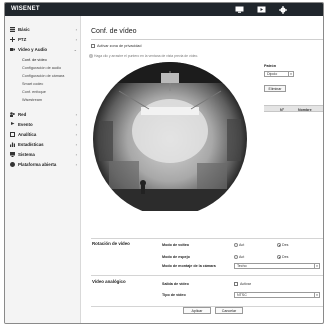 This screenshot has height=327, width=328. Describe the element at coordinates (22, 39) in the screenshot. I see `sidebar-item-label: PTZ` at that location.